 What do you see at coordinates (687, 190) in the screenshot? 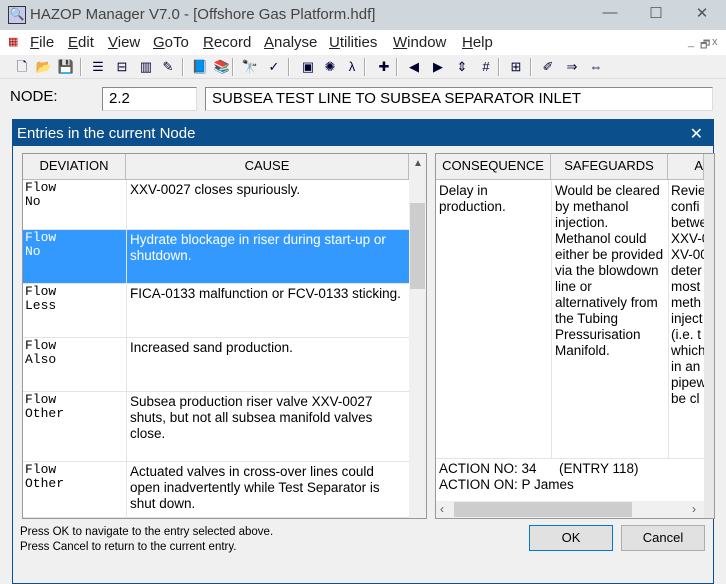
I see `action-line: Revie` at bounding box center [687, 190].